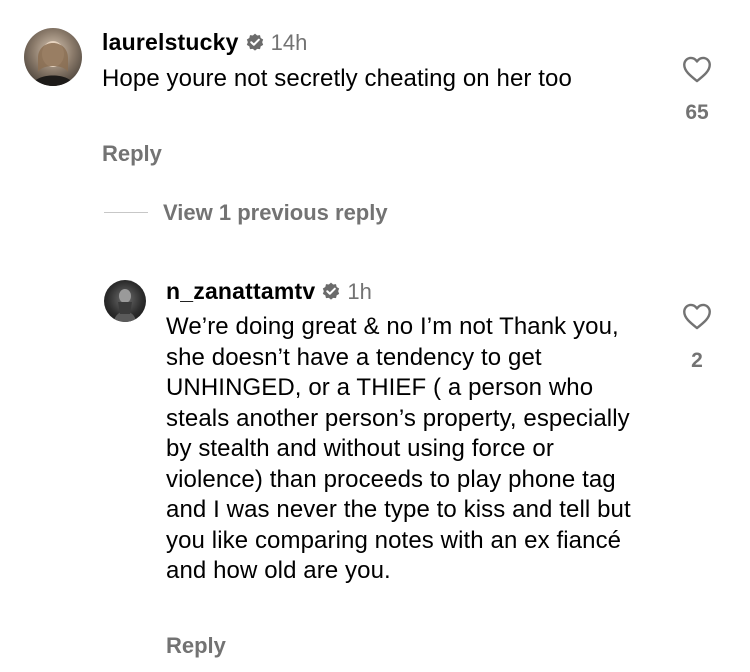  What do you see at coordinates (240, 291) in the screenshot?
I see `username: n_zanattamtv` at bounding box center [240, 291].